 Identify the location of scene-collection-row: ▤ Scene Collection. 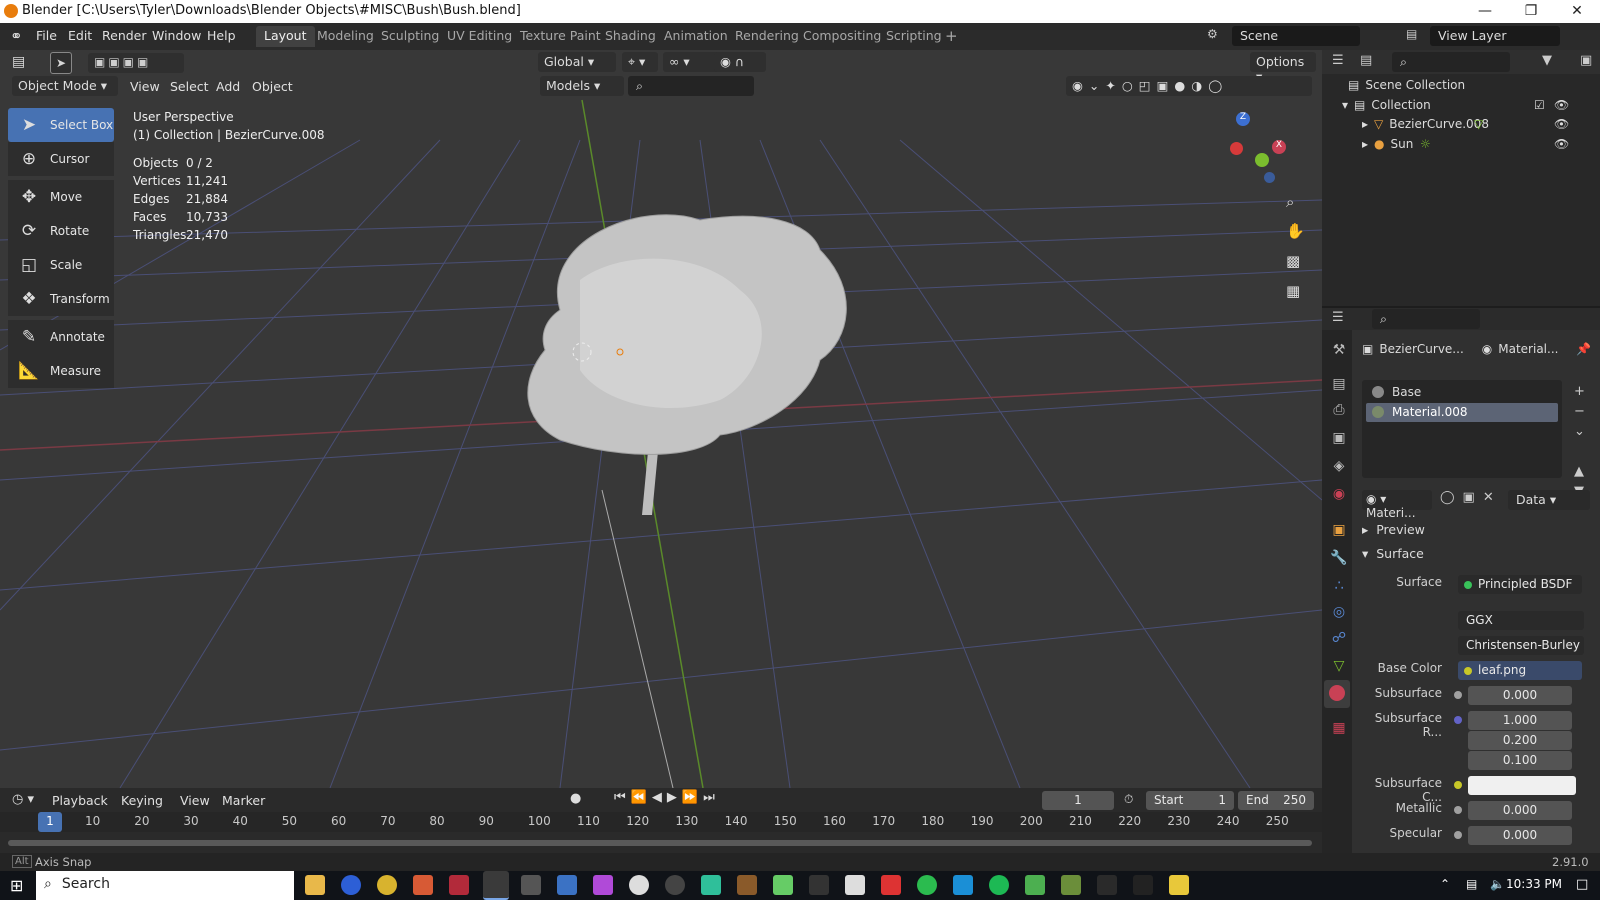
(1406, 85).